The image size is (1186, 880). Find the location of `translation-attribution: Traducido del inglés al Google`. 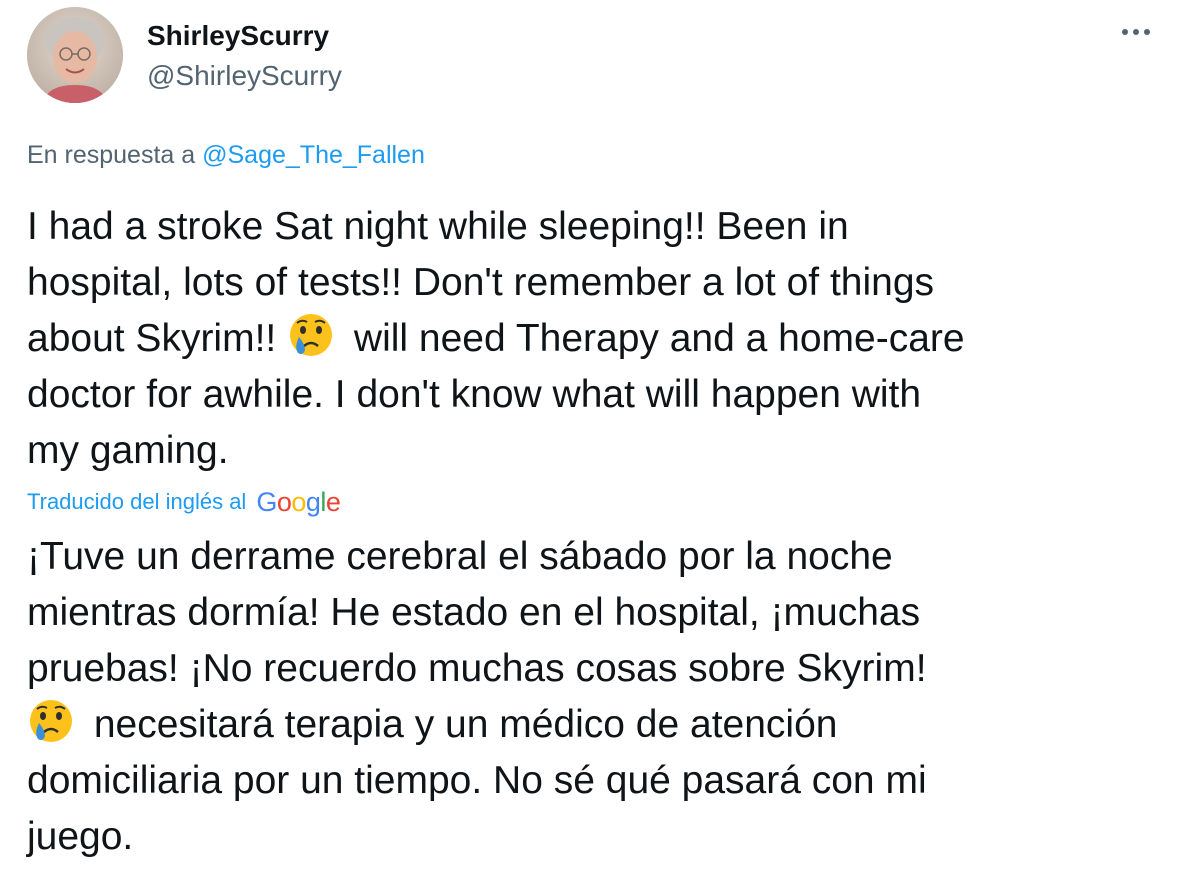

translation-attribution: Traducido del inglés al Google is located at coordinates (184, 502).